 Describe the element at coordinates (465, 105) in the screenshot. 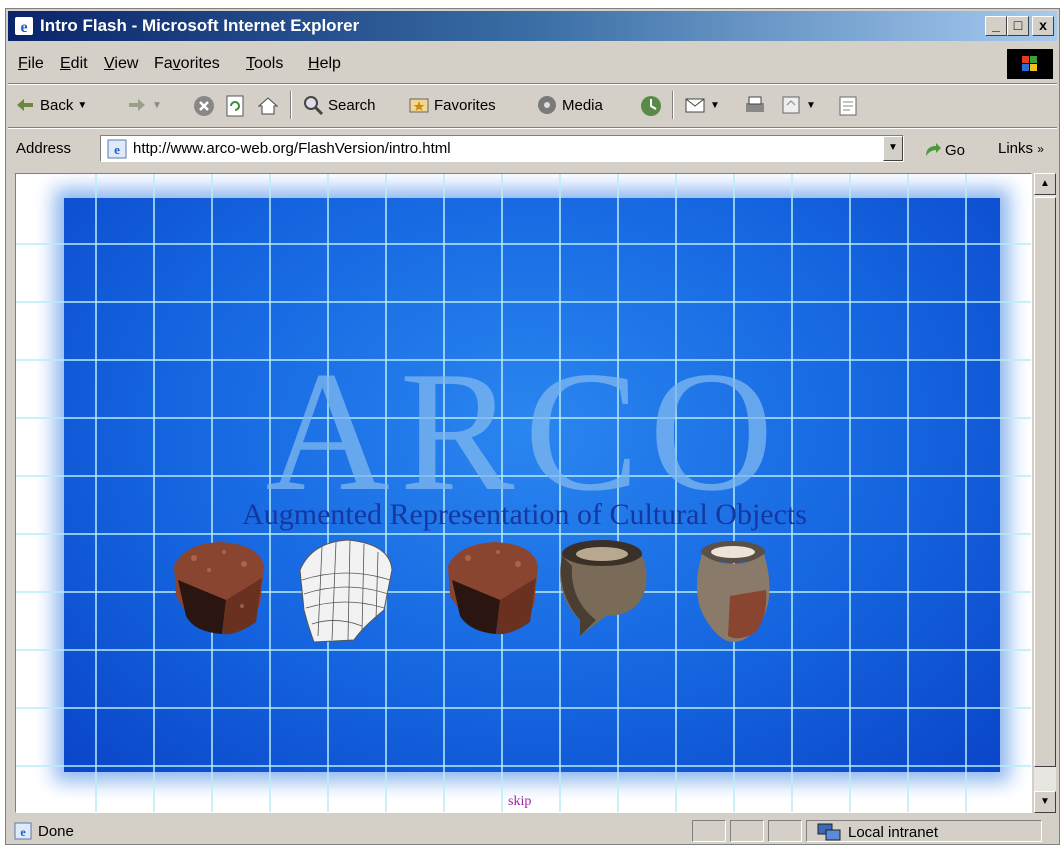

I see `favorites-label: Favorites` at that location.